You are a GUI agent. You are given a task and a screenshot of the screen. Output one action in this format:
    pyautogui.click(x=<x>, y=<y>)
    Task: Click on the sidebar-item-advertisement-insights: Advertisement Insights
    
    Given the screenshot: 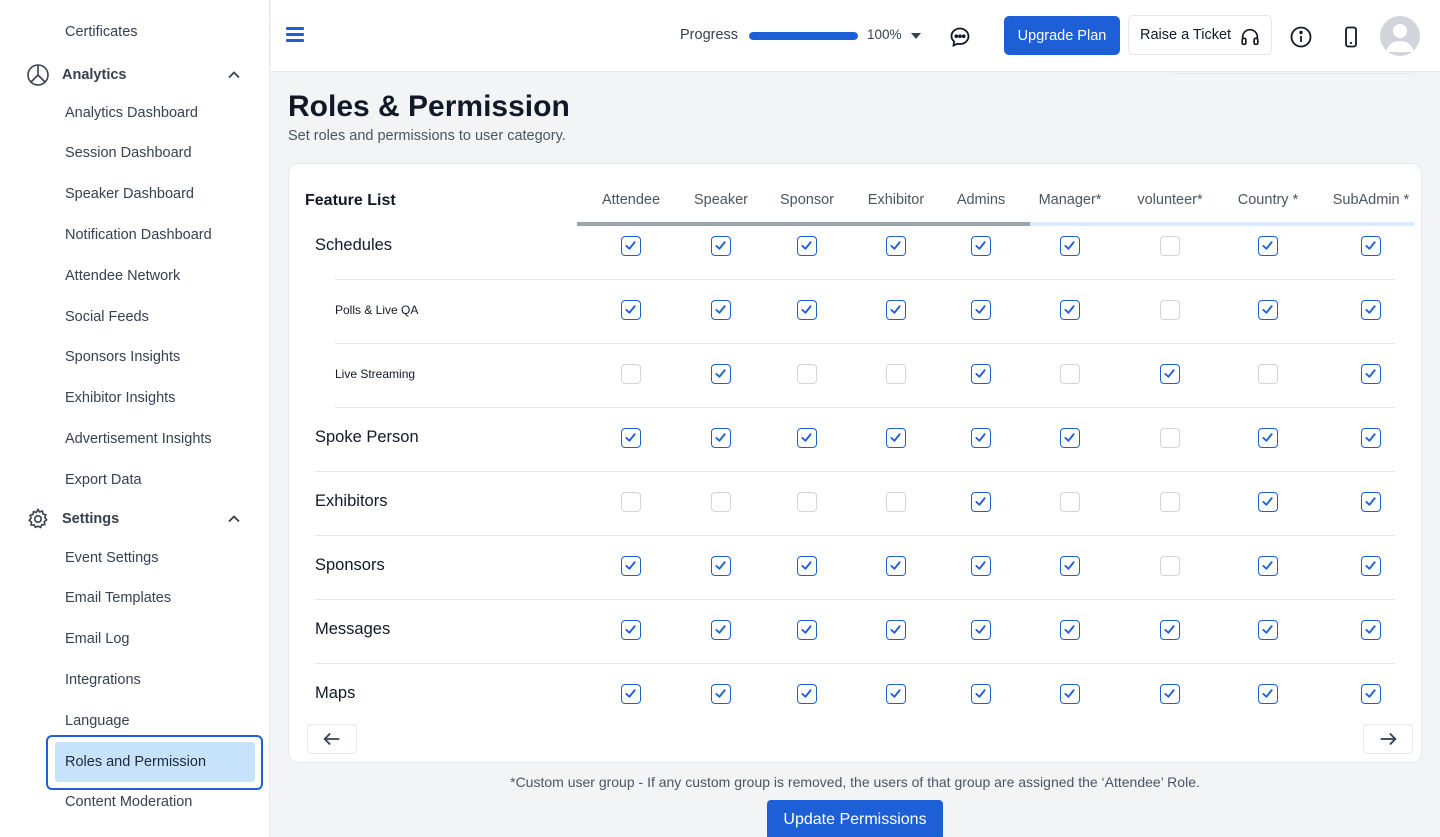 What is the action you would take?
    pyautogui.click(x=138, y=439)
    